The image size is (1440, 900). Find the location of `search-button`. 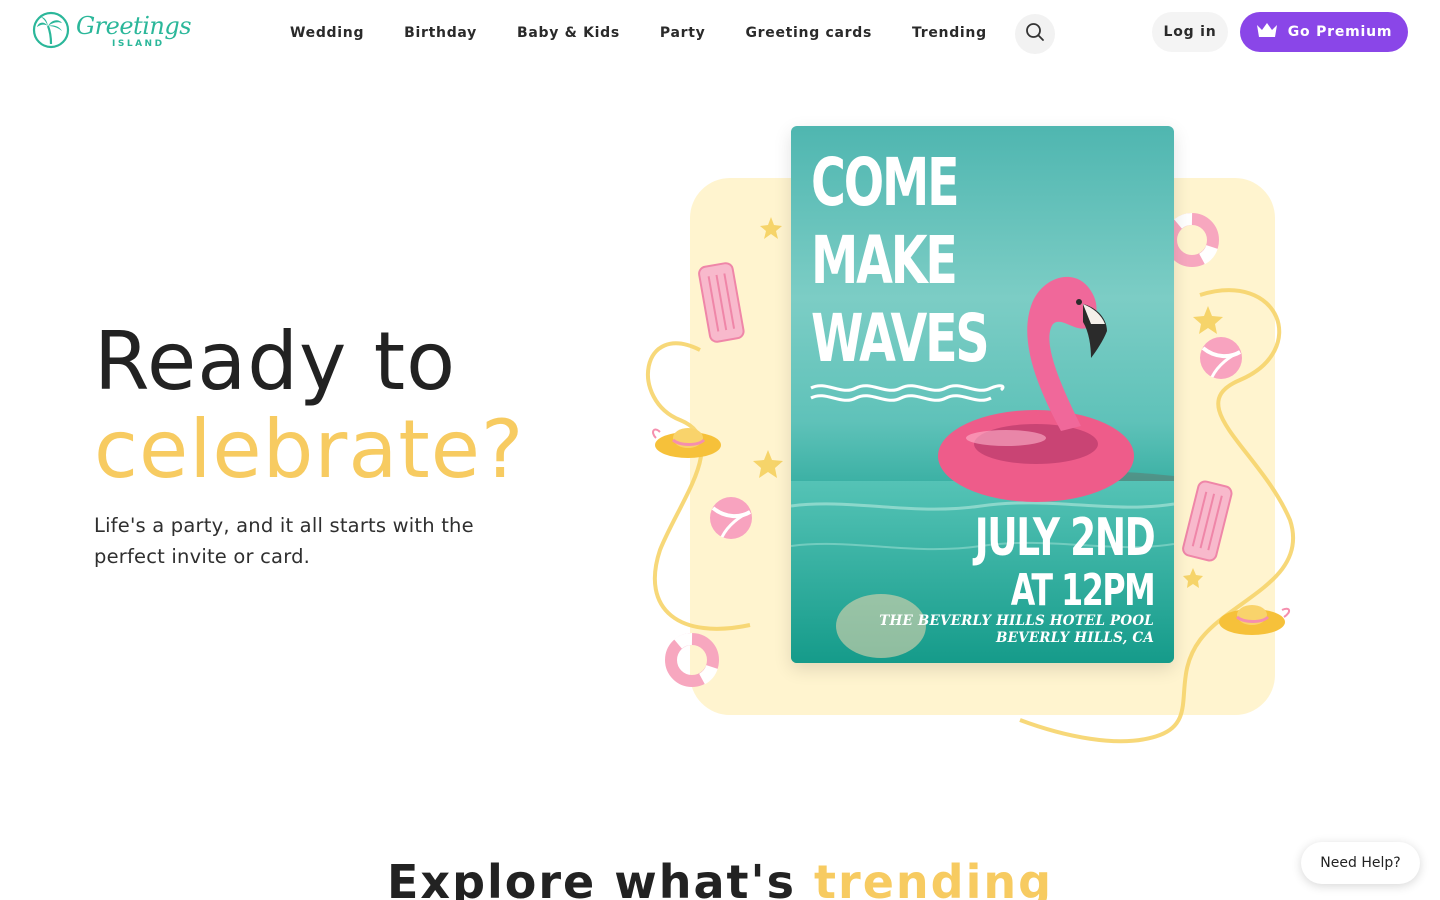

search-button is located at coordinates (1035, 34).